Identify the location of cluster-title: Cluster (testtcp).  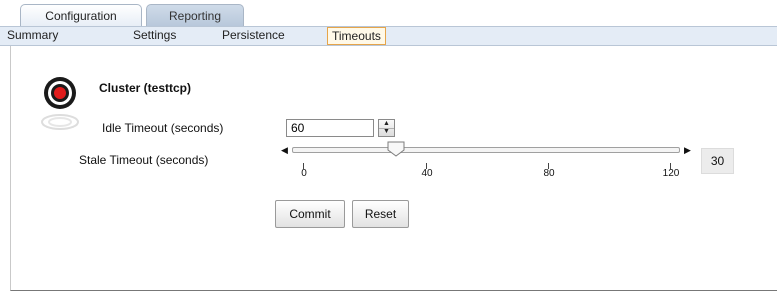
(145, 88).